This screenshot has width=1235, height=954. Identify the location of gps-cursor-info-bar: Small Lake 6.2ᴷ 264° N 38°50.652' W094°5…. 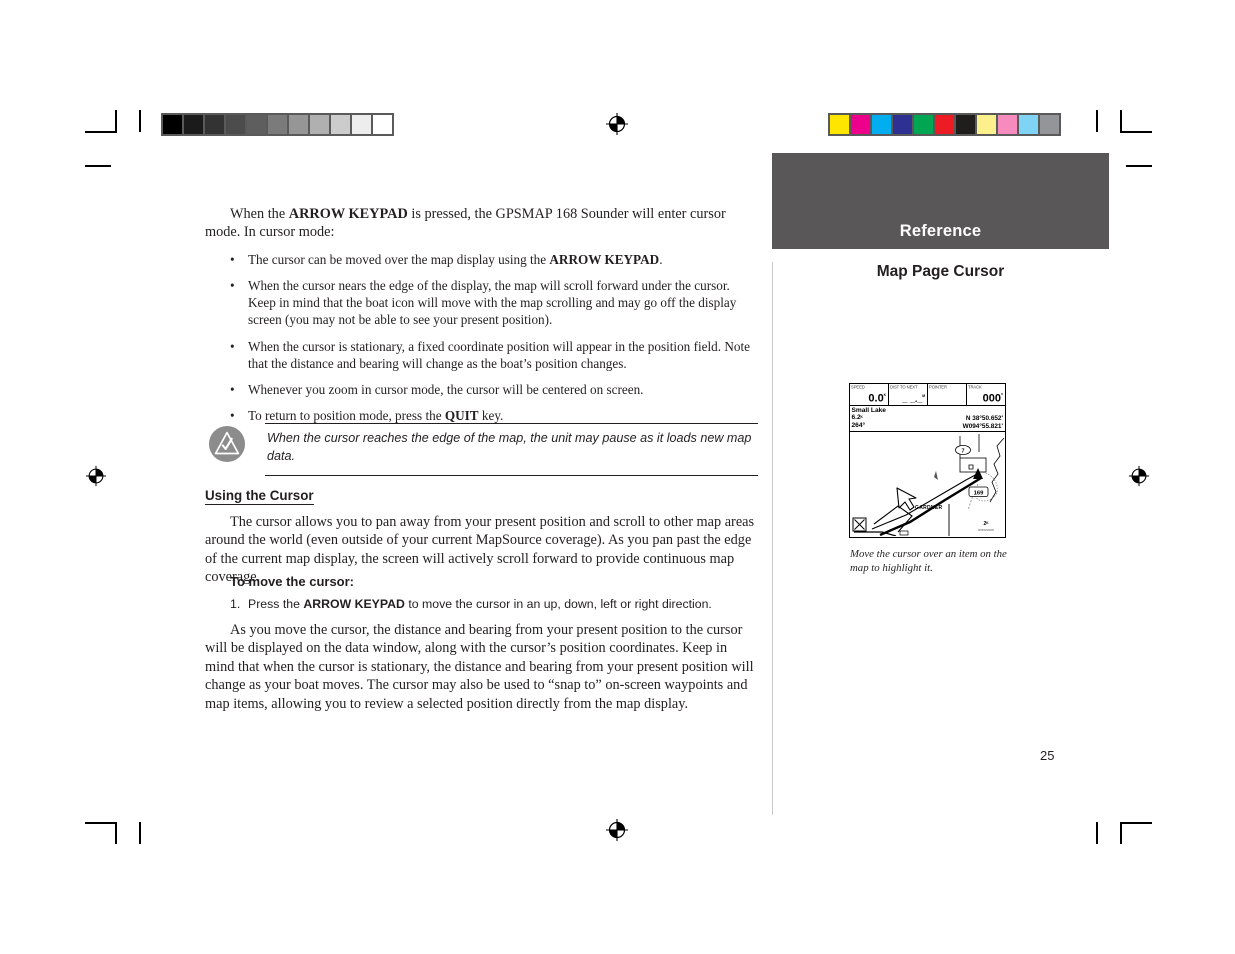
(927, 419).